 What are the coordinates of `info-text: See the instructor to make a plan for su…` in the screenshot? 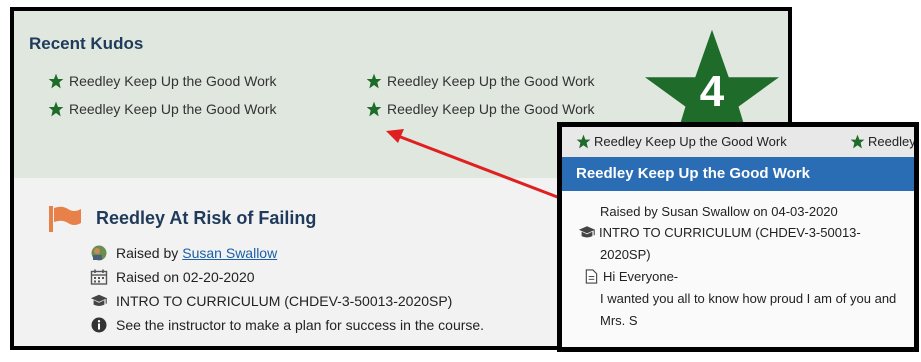 It's located at (300, 325).